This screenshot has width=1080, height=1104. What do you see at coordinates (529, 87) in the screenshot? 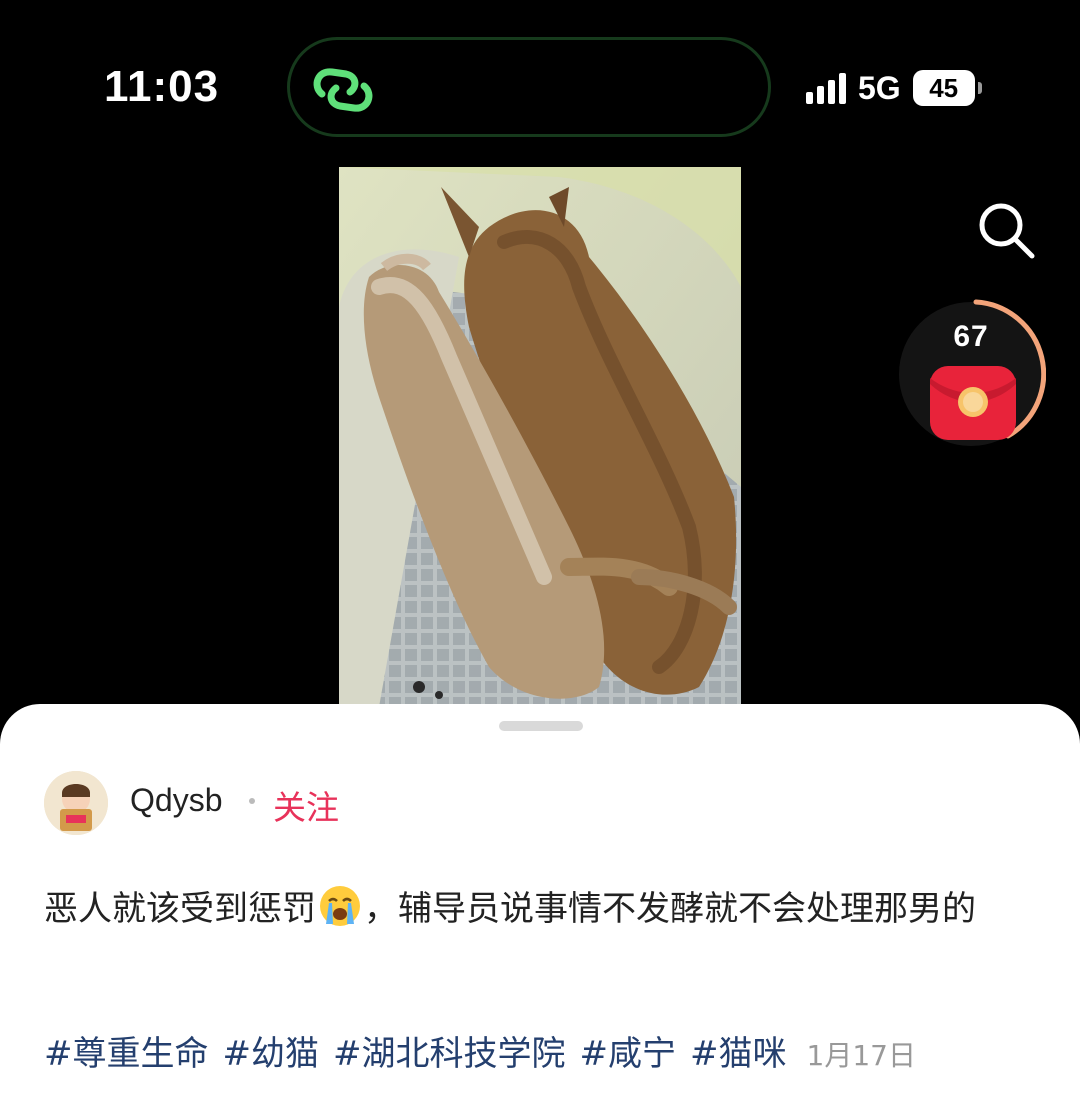
I see `dynamic-island` at bounding box center [529, 87].